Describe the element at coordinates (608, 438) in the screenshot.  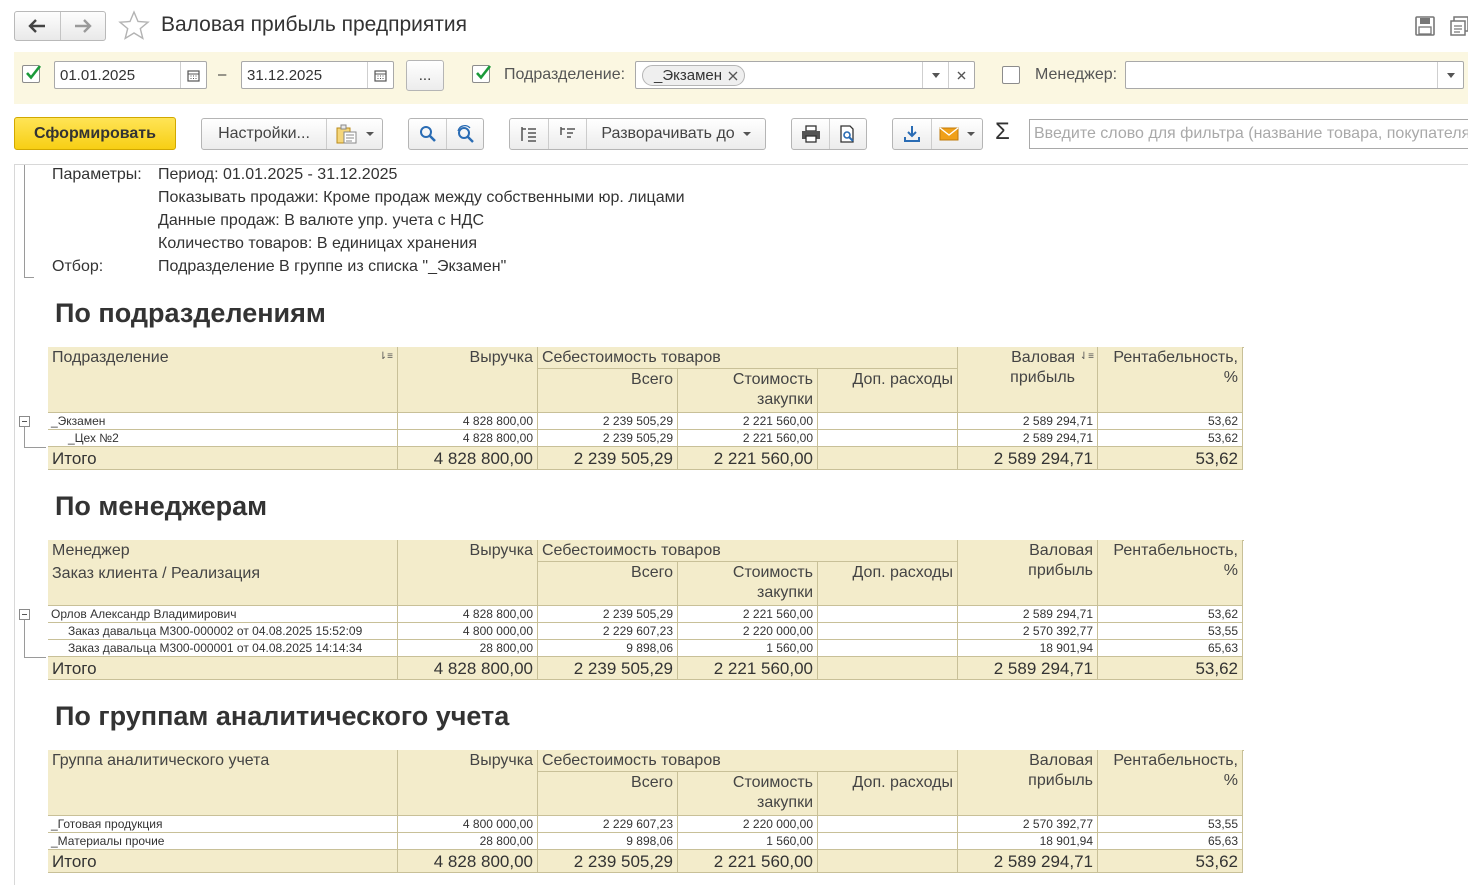
I see `cell-cost-total: 2 239 505,29` at that location.